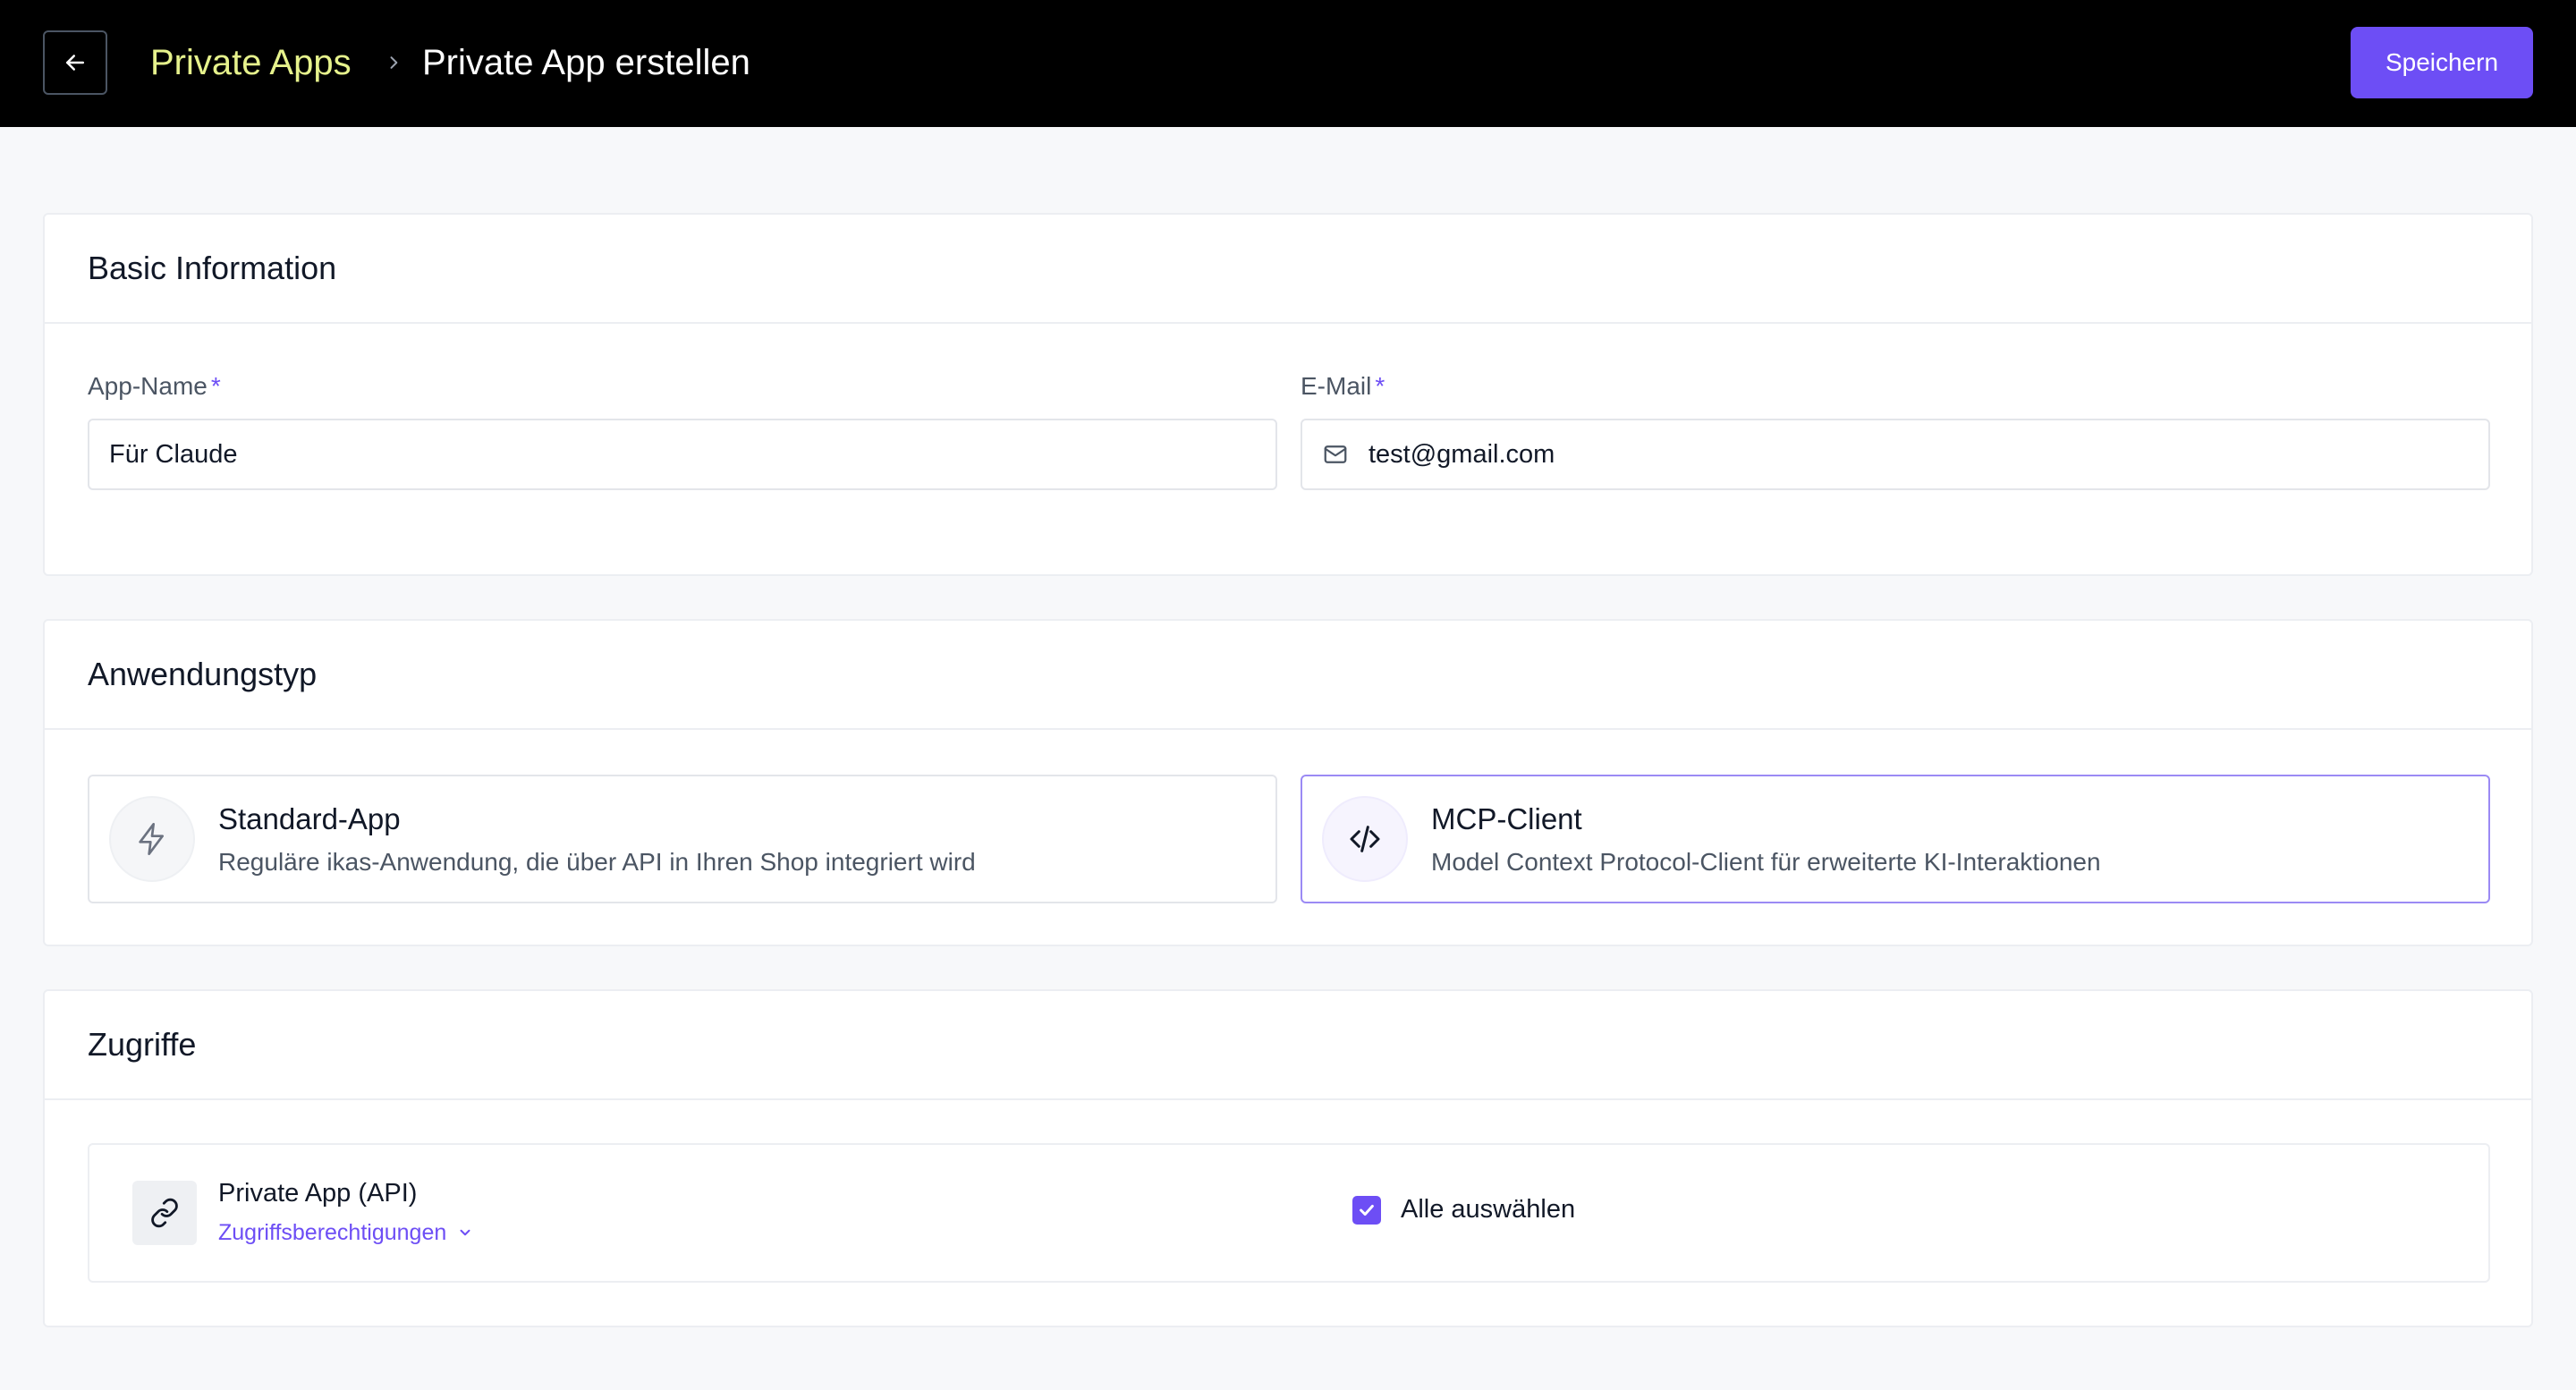  I want to click on private-app-api-title: Private App (API), so click(318, 1193).